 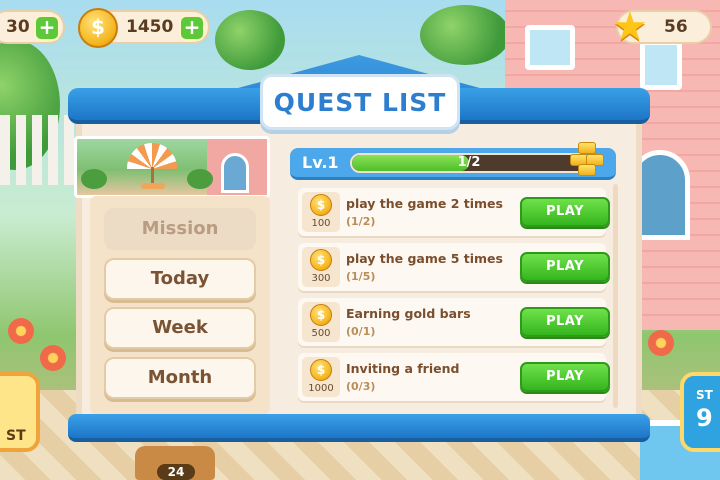 What do you see at coordinates (454, 377) in the screenshot?
I see `quest-item: $ 1000 Inviting a friend (0/3) PLAY` at bounding box center [454, 377].